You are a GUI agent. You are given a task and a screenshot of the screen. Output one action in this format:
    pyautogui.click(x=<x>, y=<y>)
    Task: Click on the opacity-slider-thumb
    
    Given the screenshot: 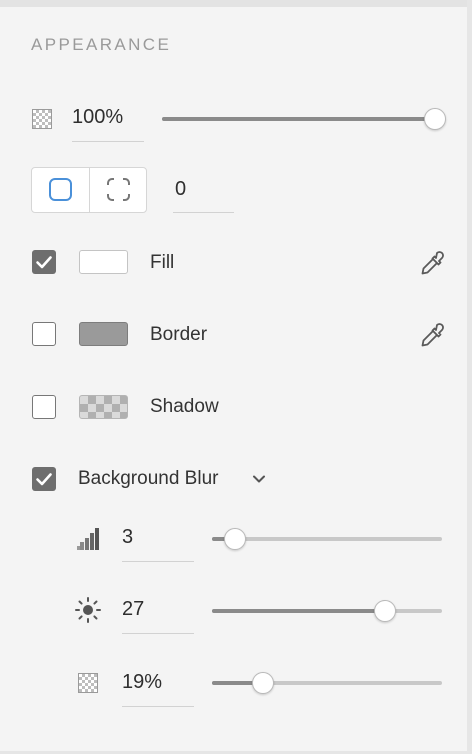 What is the action you would take?
    pyautogui.click(x=435, y=119)
    